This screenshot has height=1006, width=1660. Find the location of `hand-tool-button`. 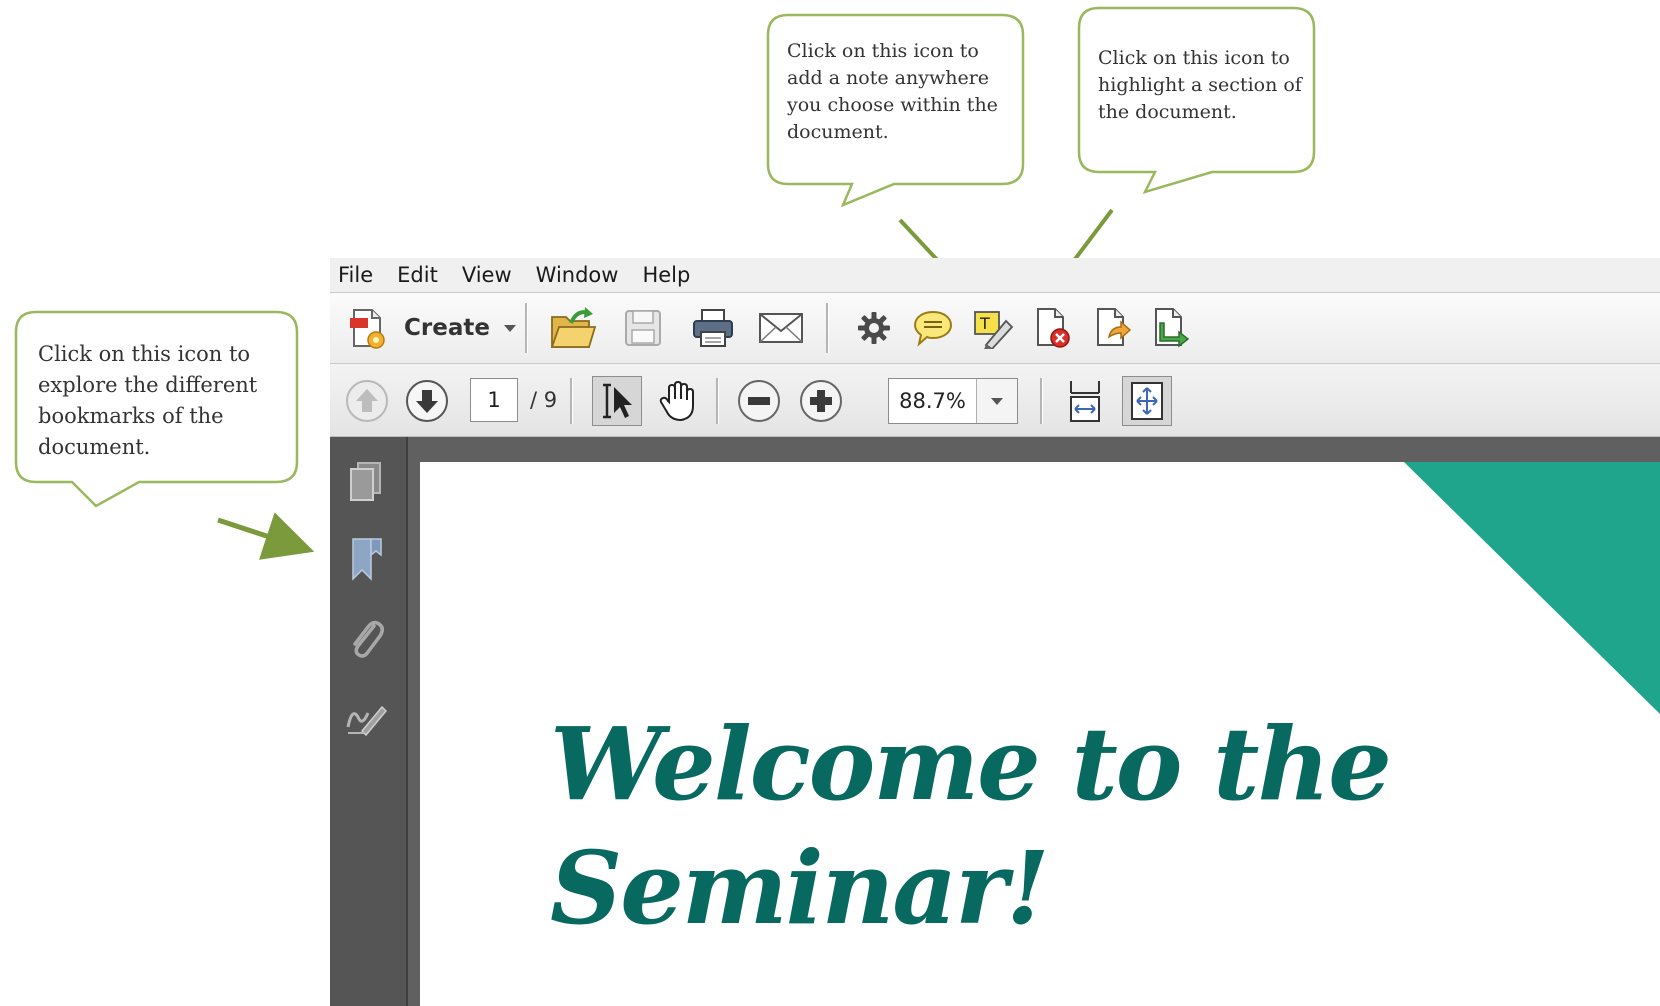

hand-tool-button is located at coordinates (677, 401).